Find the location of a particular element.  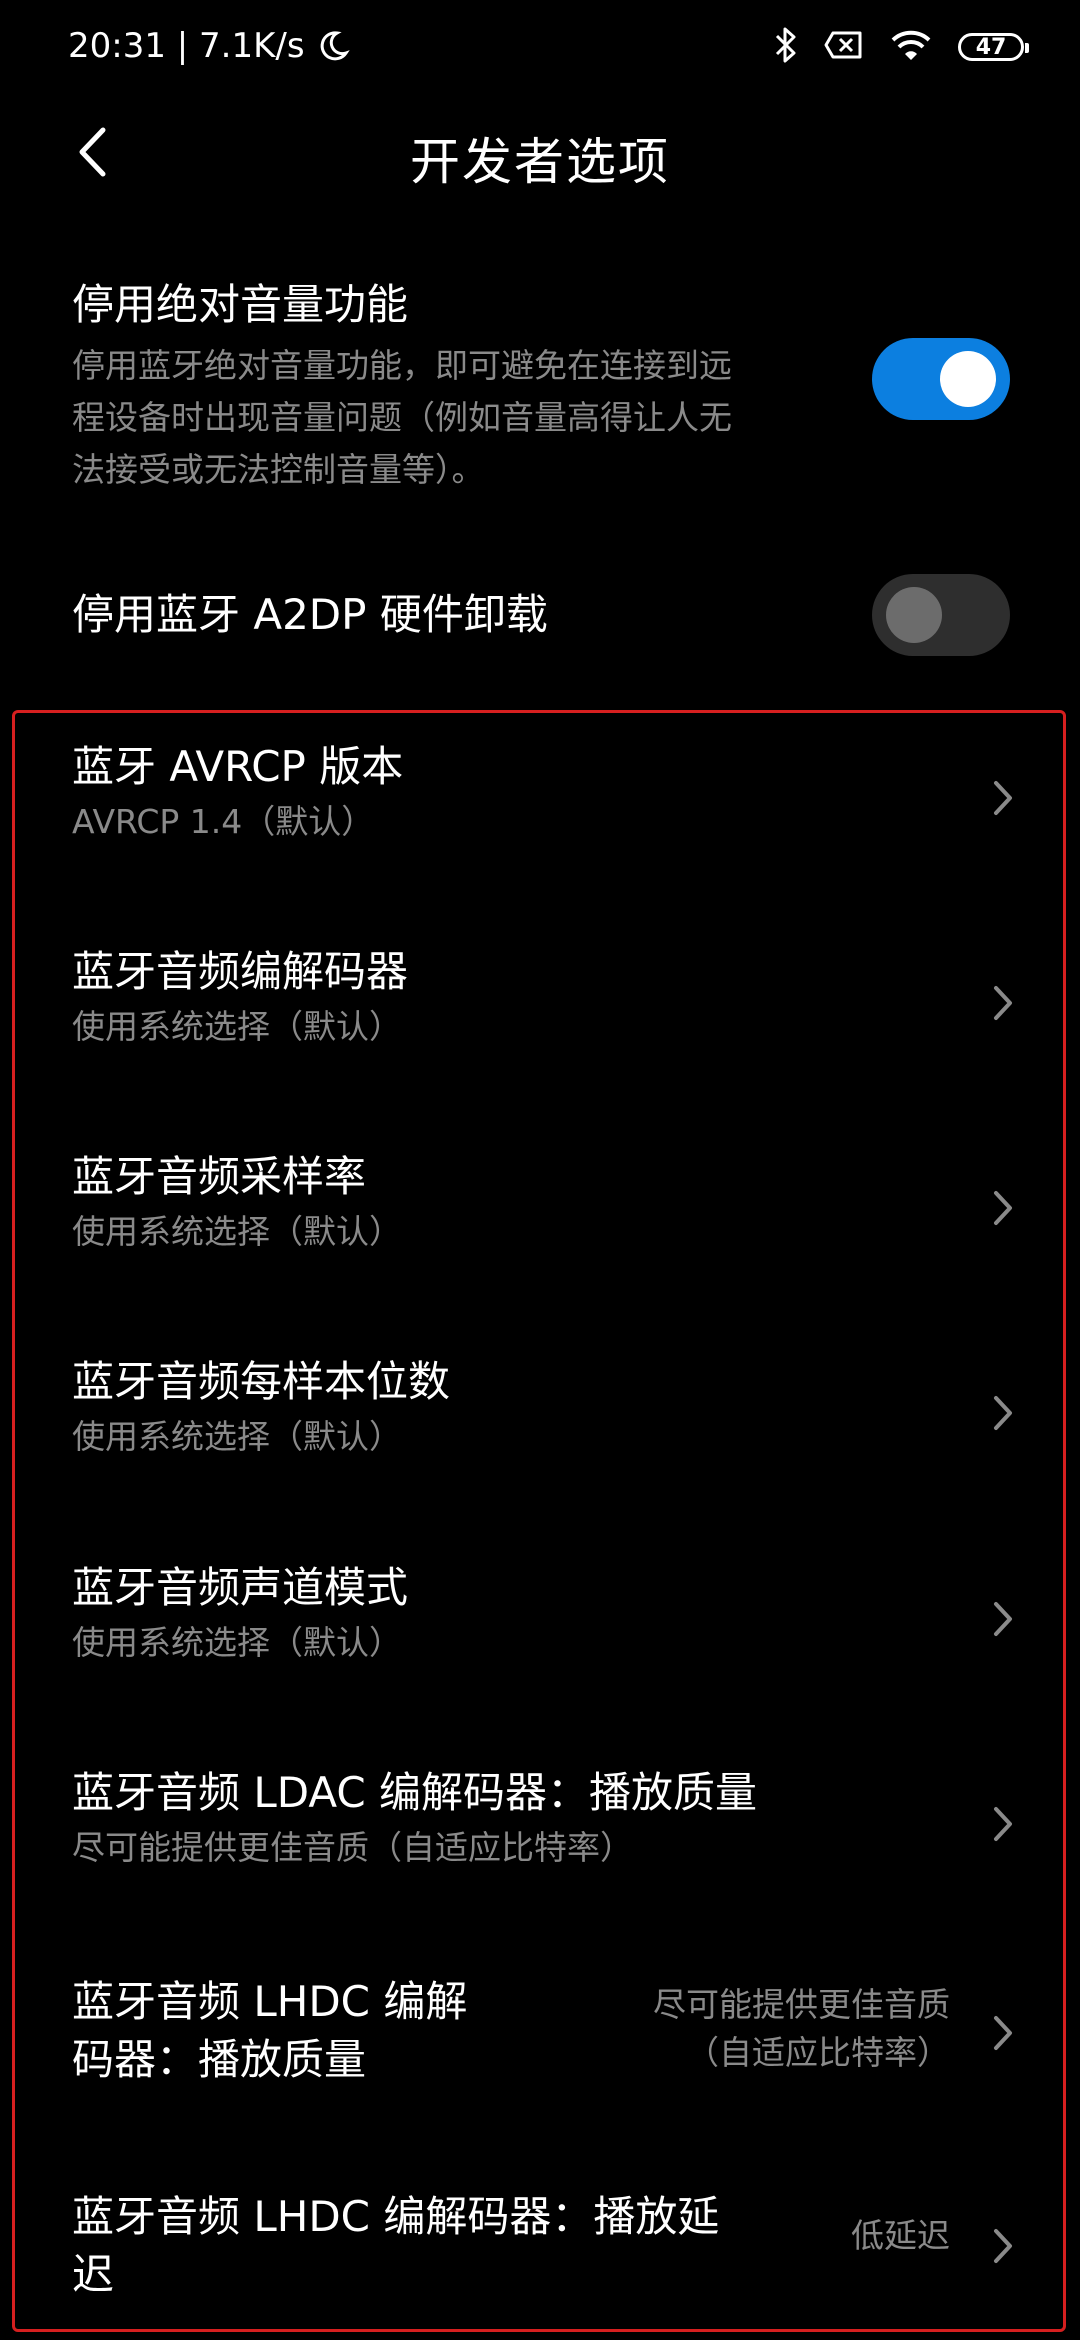

row-value: 低延迟 is located at coordinates (900, 2235).